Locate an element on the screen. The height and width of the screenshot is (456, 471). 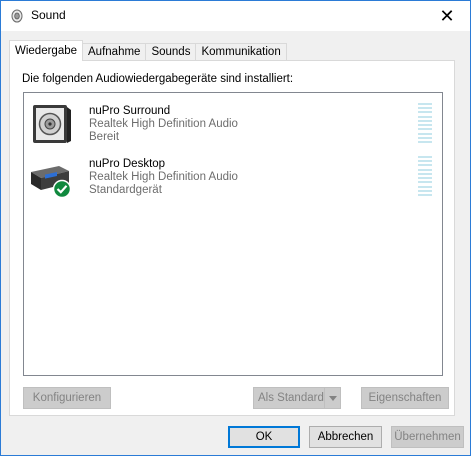
chevron-down-icon is located at coordinates (332, 398).